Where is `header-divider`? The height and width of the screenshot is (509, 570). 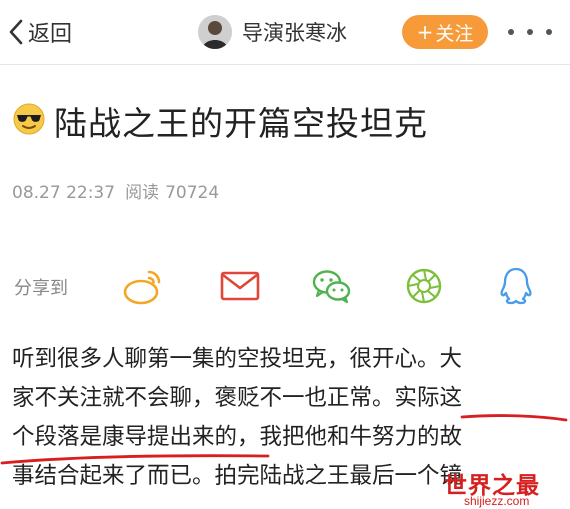 header-divider is located at coordinates (285, 64).